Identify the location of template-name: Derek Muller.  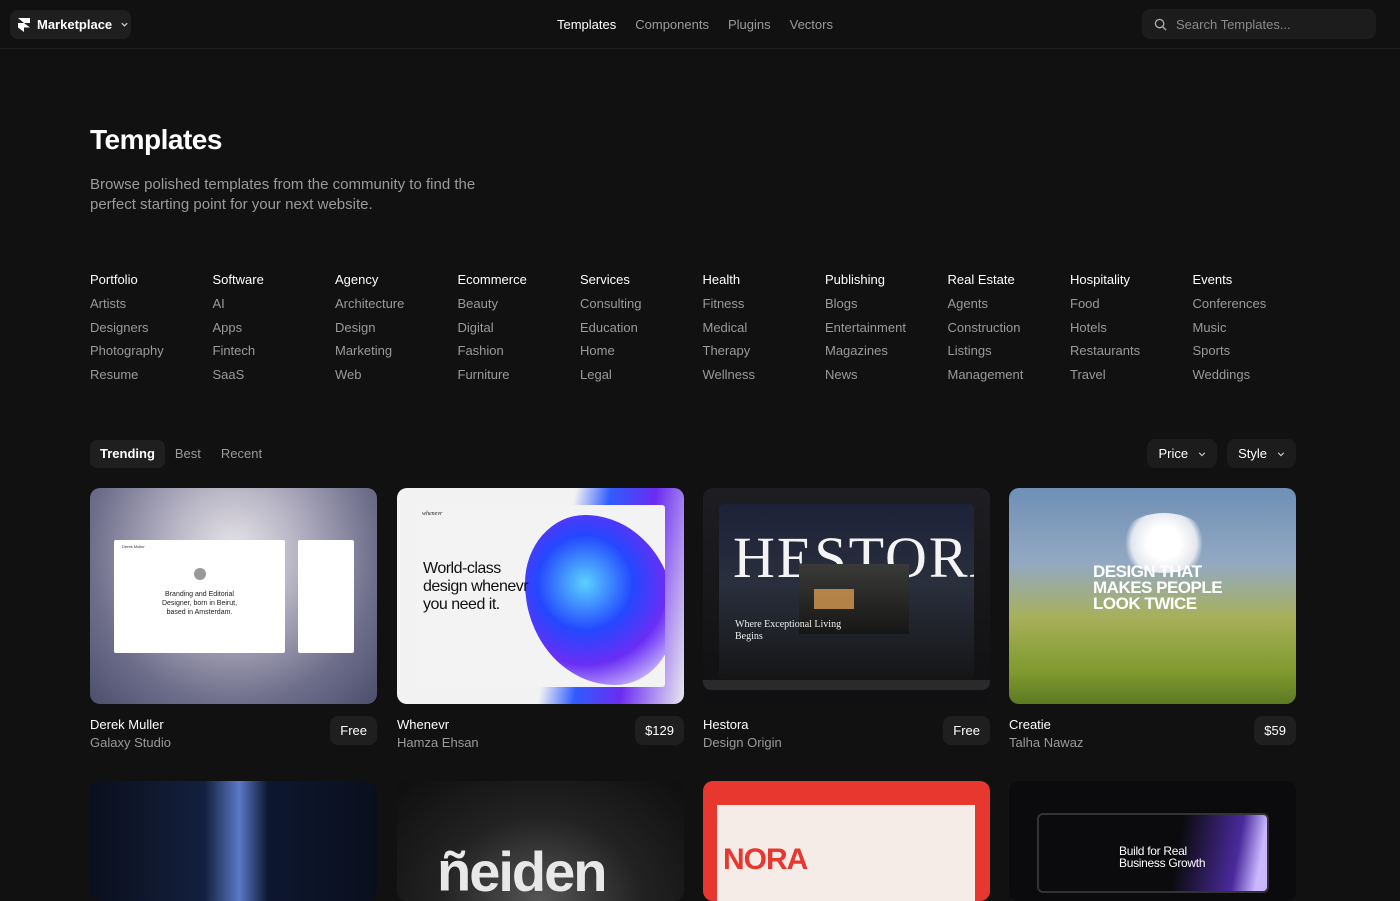
(127, 724).